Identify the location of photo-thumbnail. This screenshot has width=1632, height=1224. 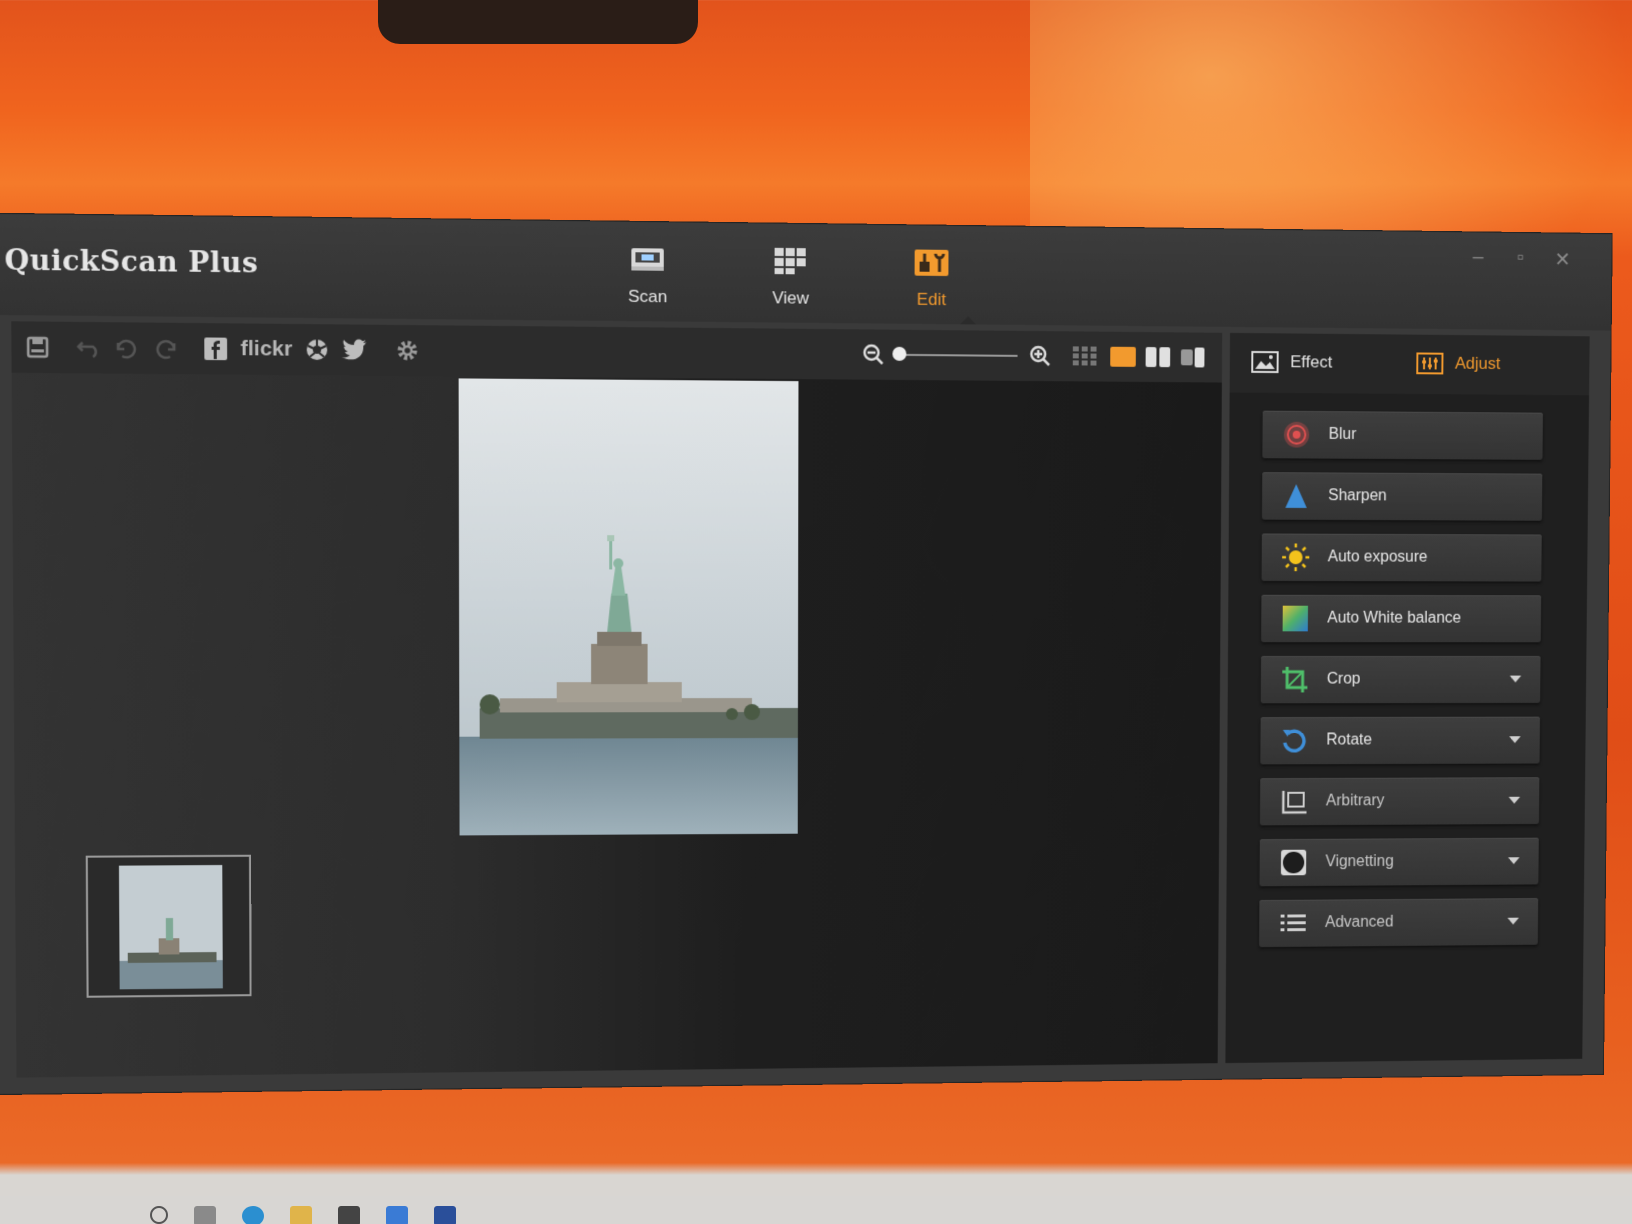
(170, 927).